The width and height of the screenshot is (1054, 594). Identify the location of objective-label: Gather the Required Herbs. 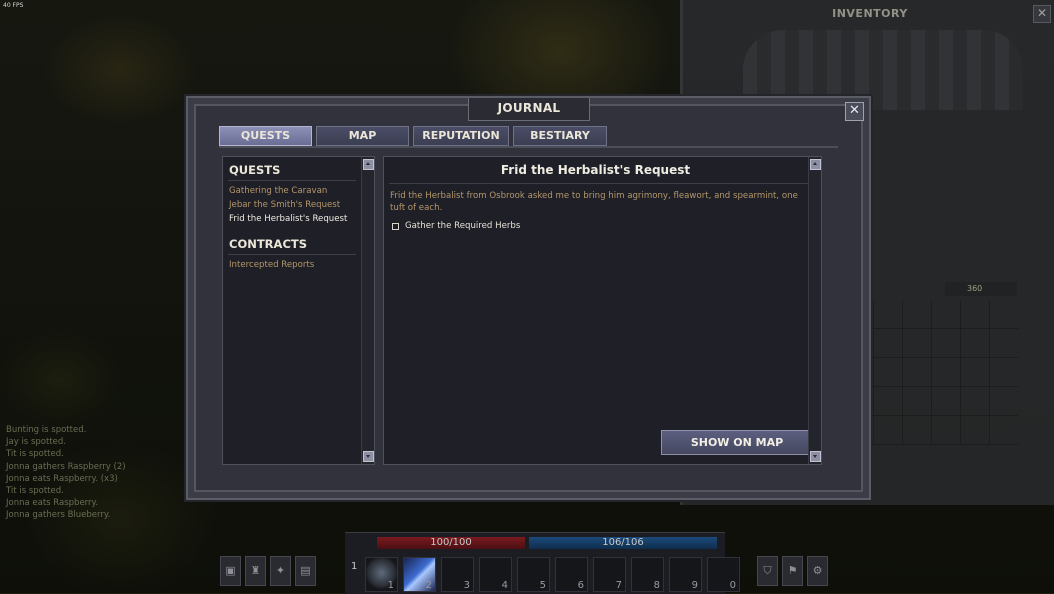
(463, 226).